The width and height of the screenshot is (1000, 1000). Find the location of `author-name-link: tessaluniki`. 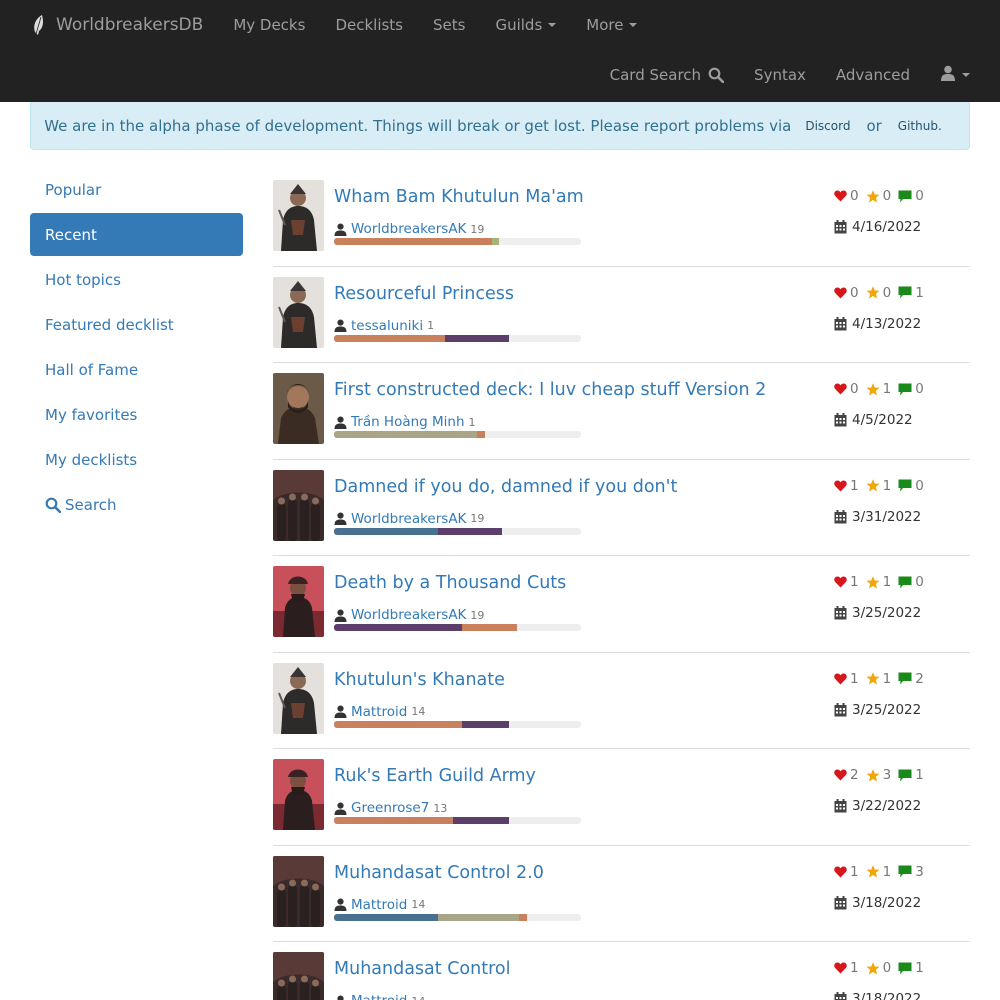

author-name-link: tessaluniki is located at coordinates (387, 326).